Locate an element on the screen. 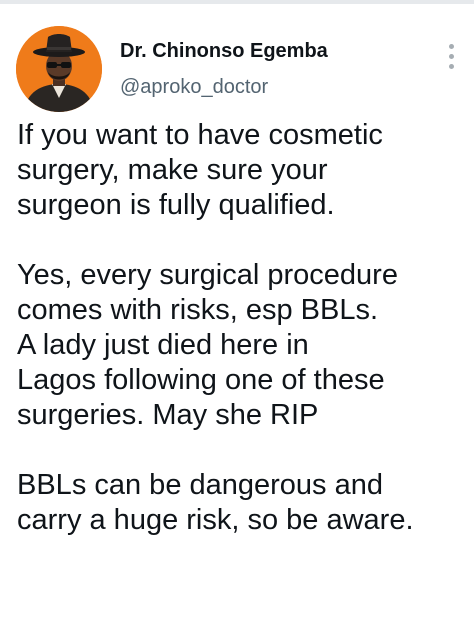 The width and height of the screenshot is (474, 620). more-vertical-icon is located at coordinates (451, 59).